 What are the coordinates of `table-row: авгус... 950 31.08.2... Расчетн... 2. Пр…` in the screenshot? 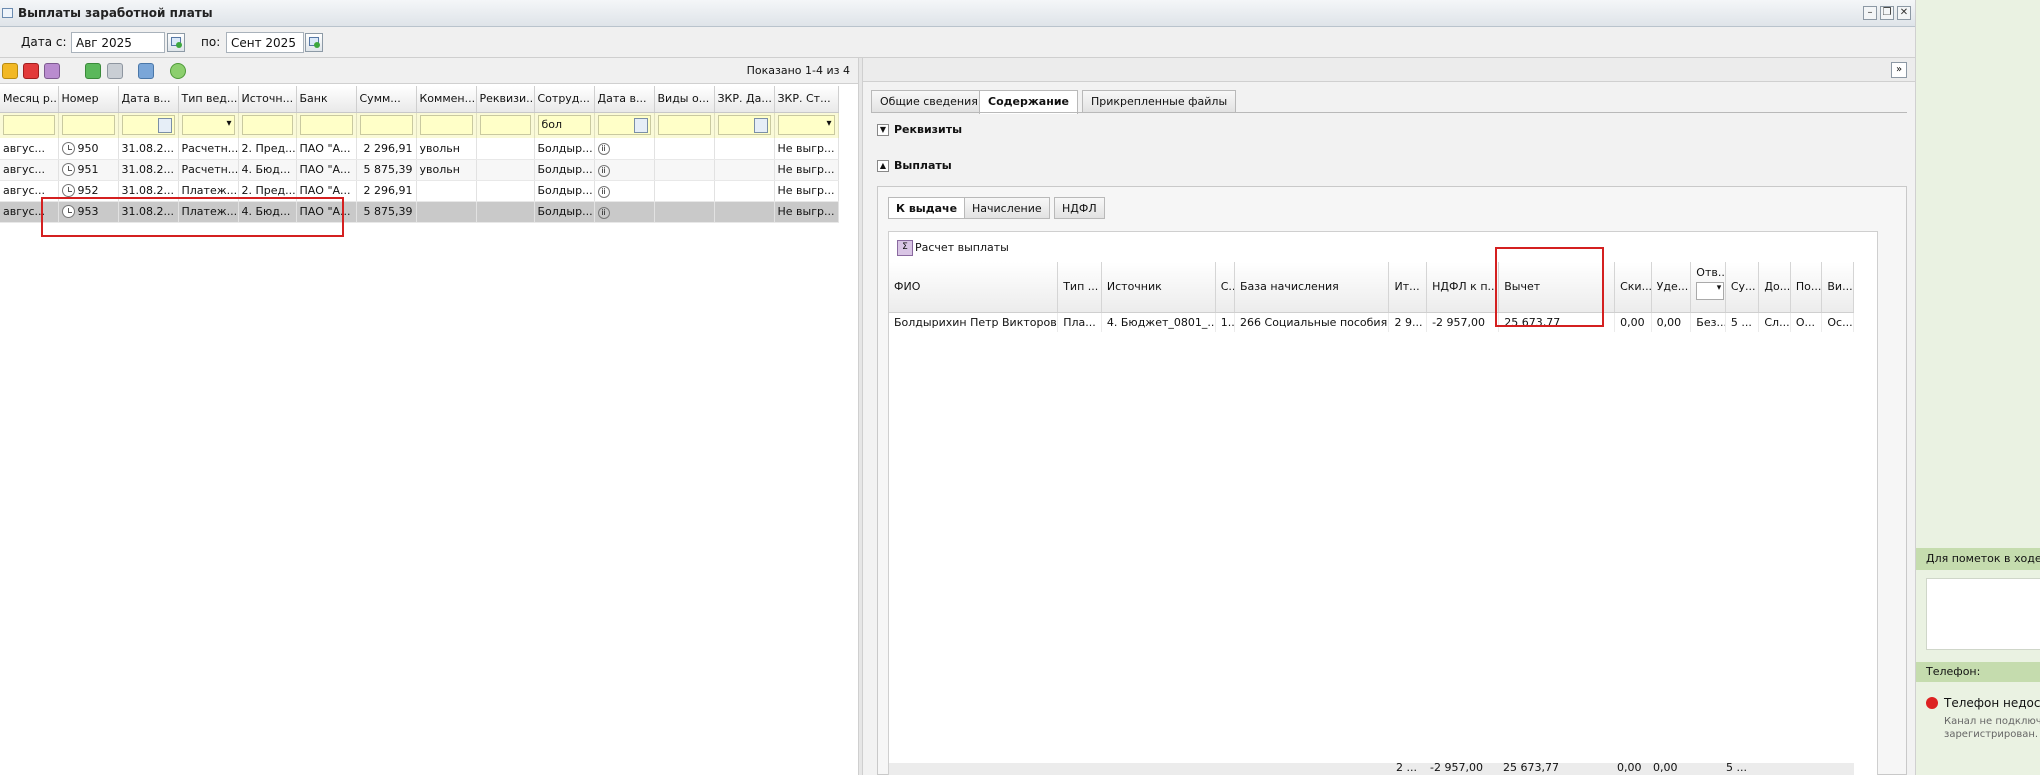 It's located at (419, 149).